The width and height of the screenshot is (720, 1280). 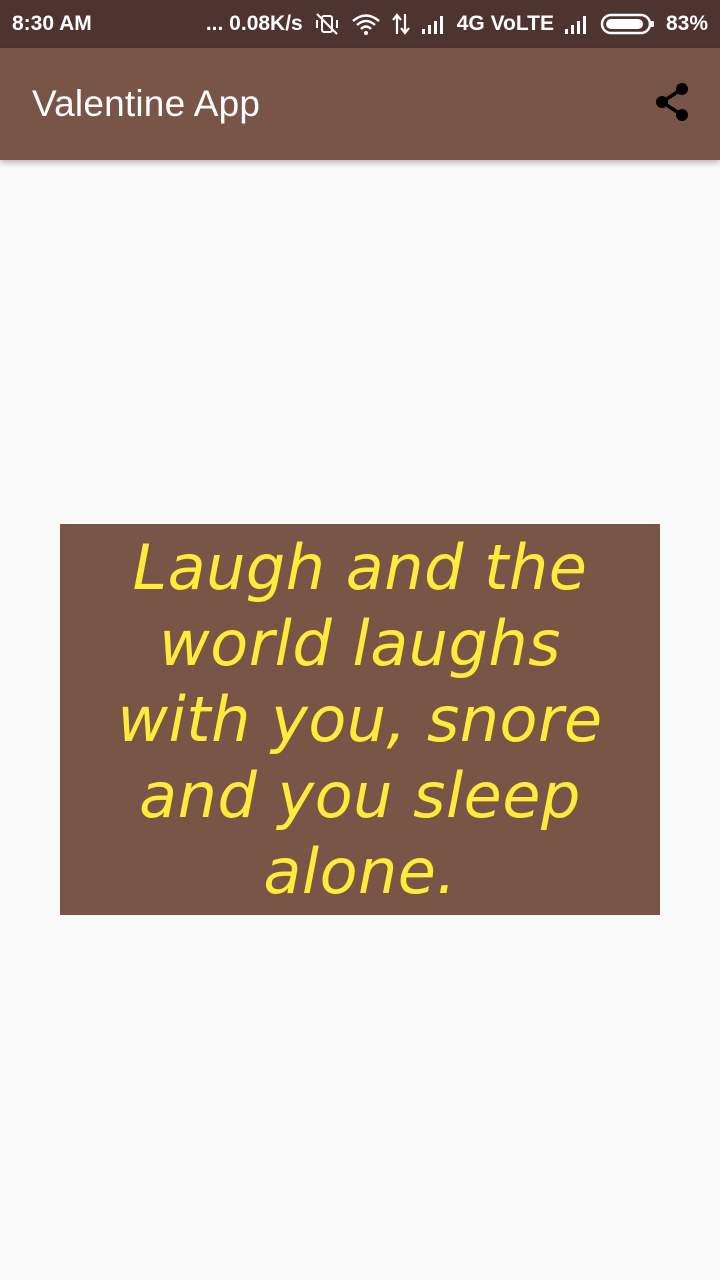 I want to click on network-speed: ... 0.08K/s, so click(x=254, y=23).